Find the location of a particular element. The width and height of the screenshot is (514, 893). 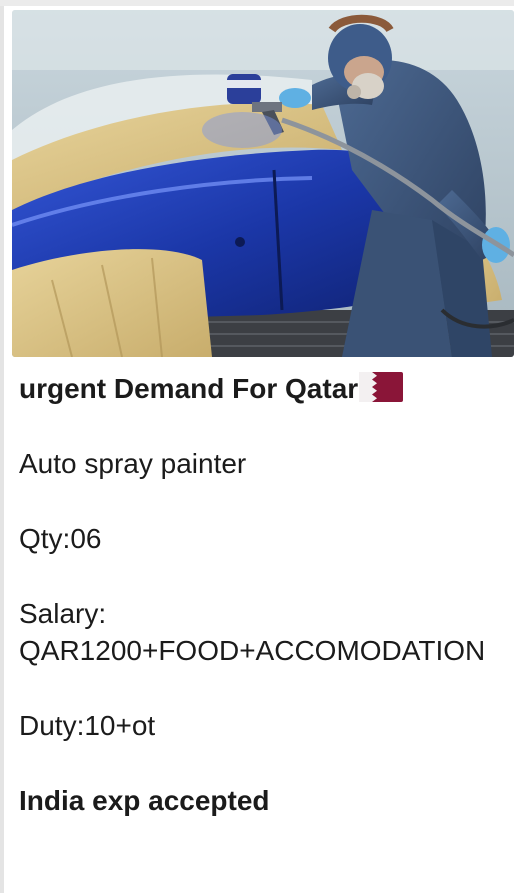

experience-note: India exp accepted is located at coordinates (144, 800).